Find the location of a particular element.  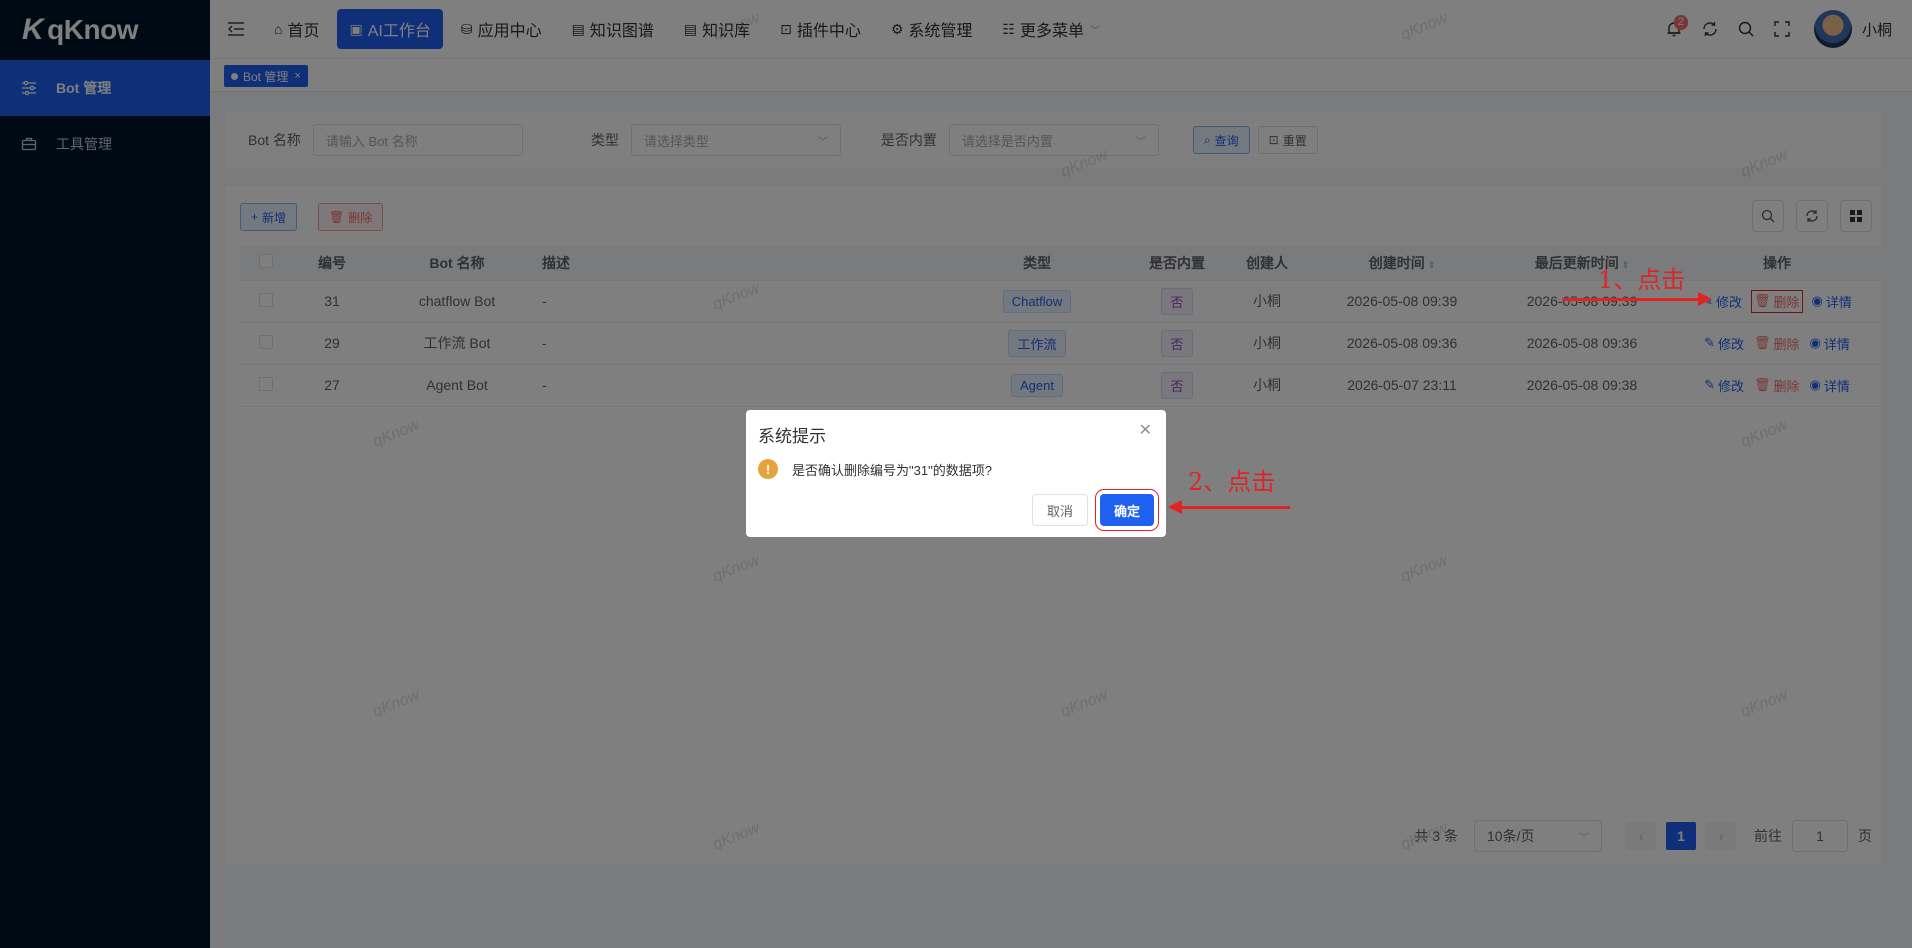

annotation-step1: 1、点击 is located at coordinates (1642, 280).